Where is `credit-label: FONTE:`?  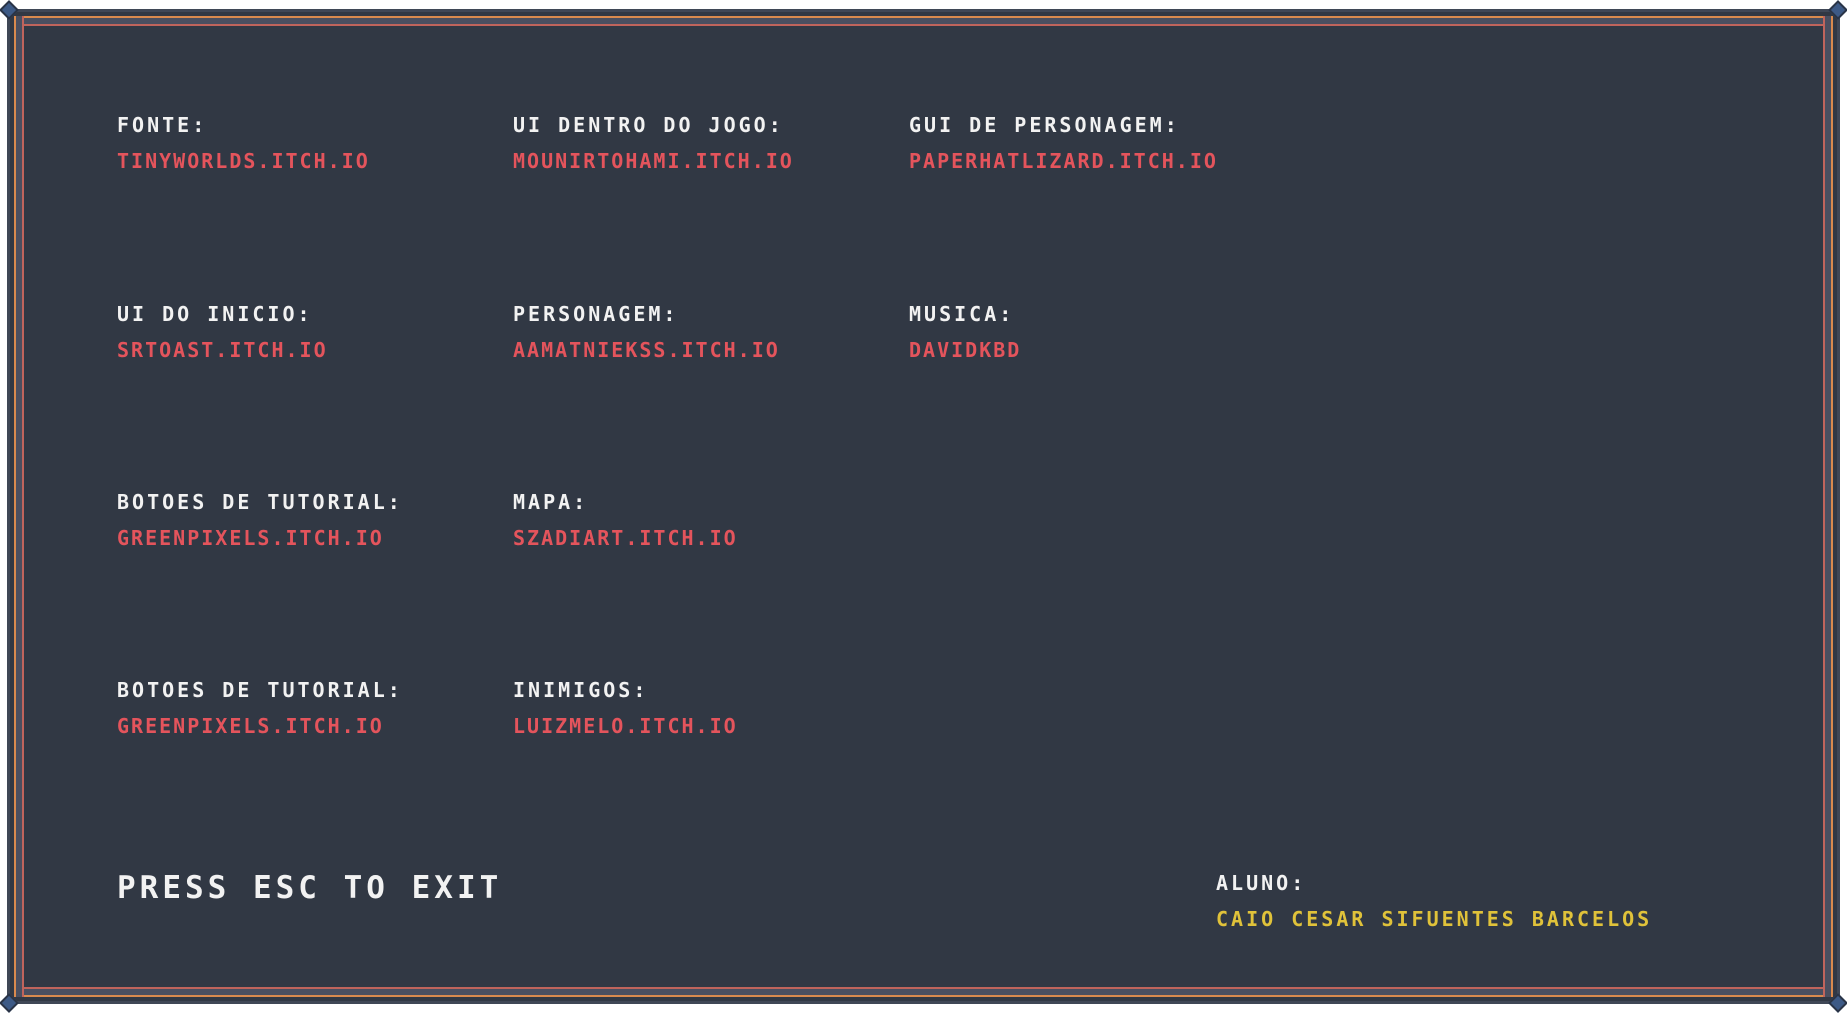 credit-label: FONTE: is located at coordinates (162, 125).